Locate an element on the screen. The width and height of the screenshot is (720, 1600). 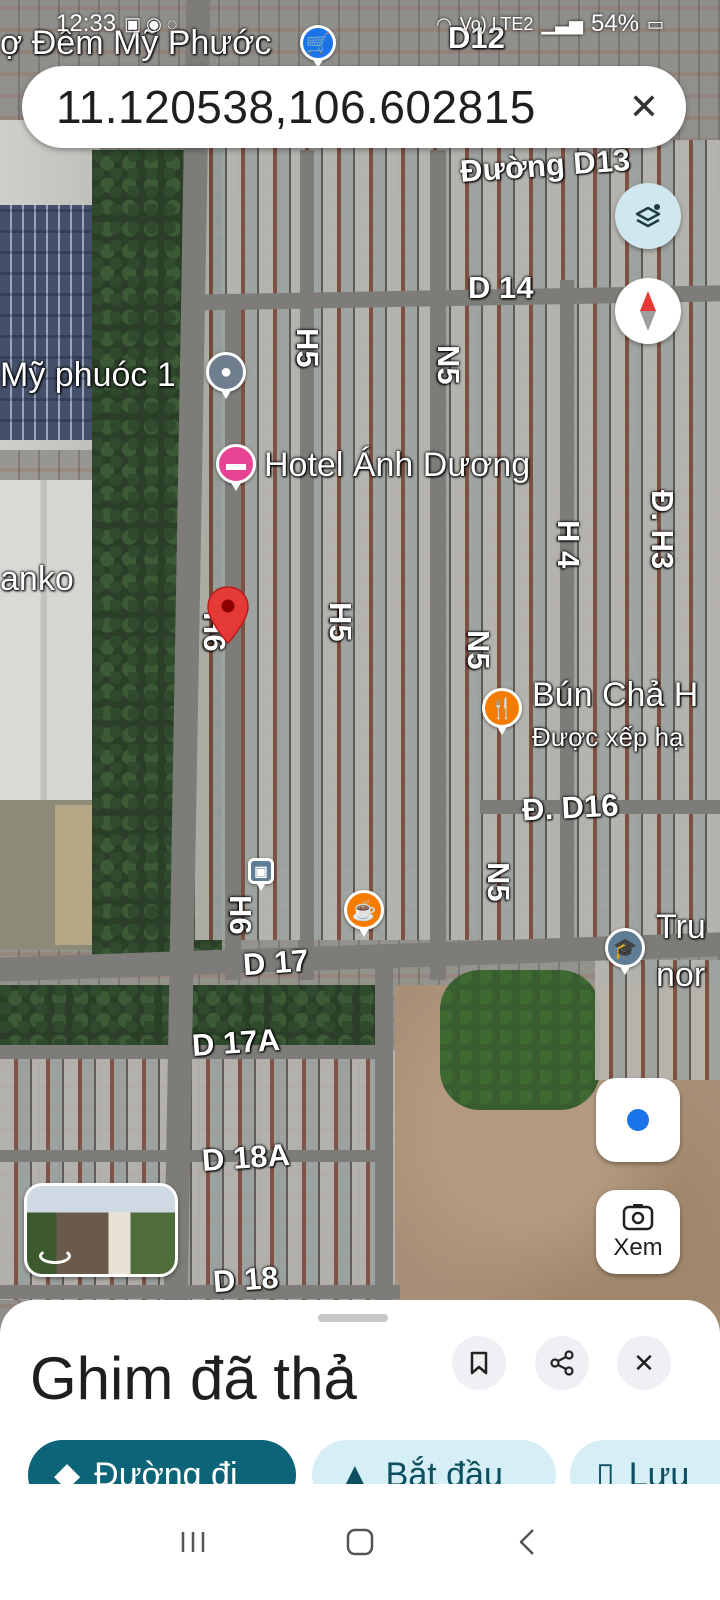
location-pin-icon: ● is located at coordinates (226, 375).